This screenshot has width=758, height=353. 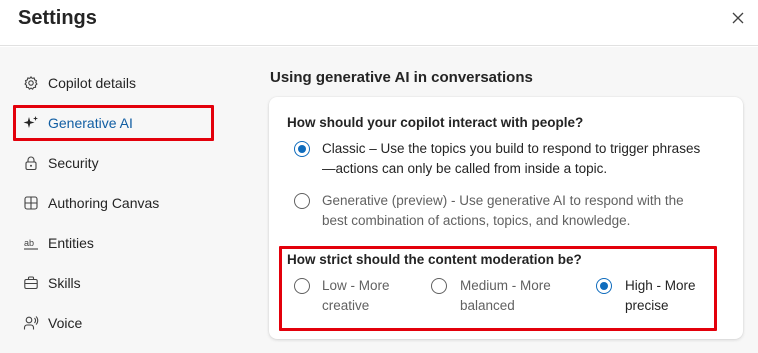 I want to click on lock-icon, so click(x=31, y=163).